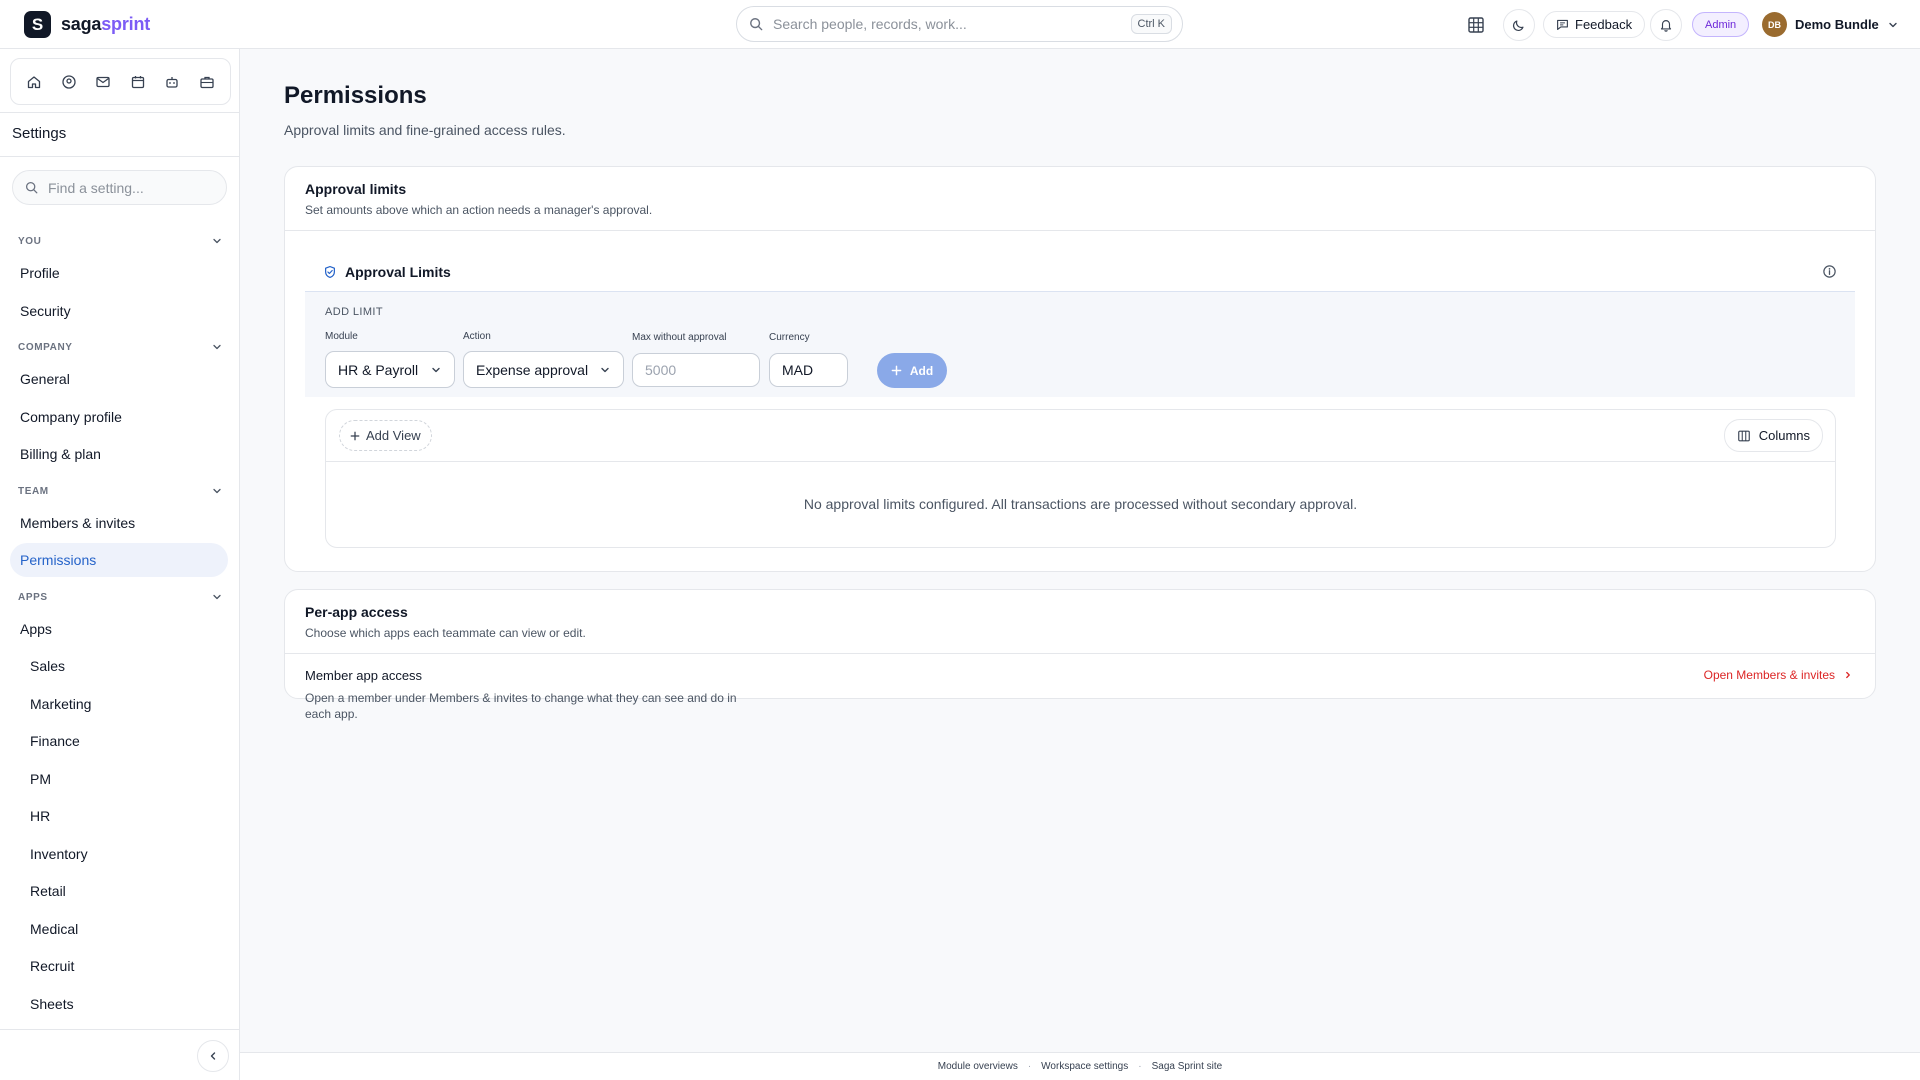  I want to click on module-label: Module, so click(341, 336).